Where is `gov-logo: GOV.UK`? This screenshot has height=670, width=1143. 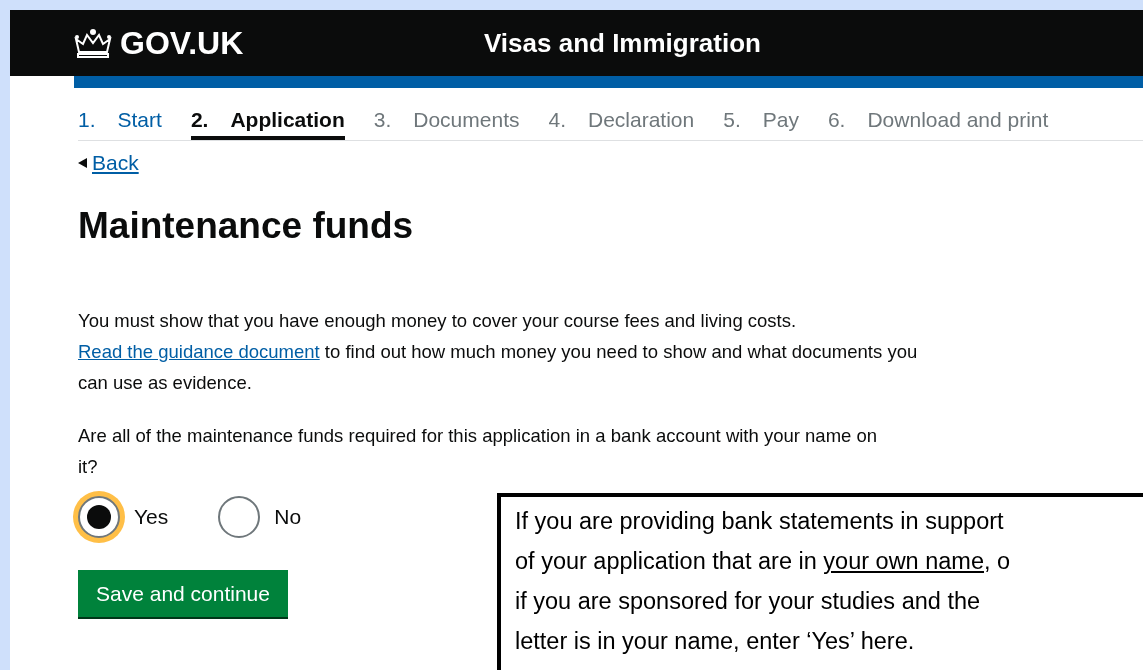
gov-logo: GOV.UK is located at coordinates (279, 43).